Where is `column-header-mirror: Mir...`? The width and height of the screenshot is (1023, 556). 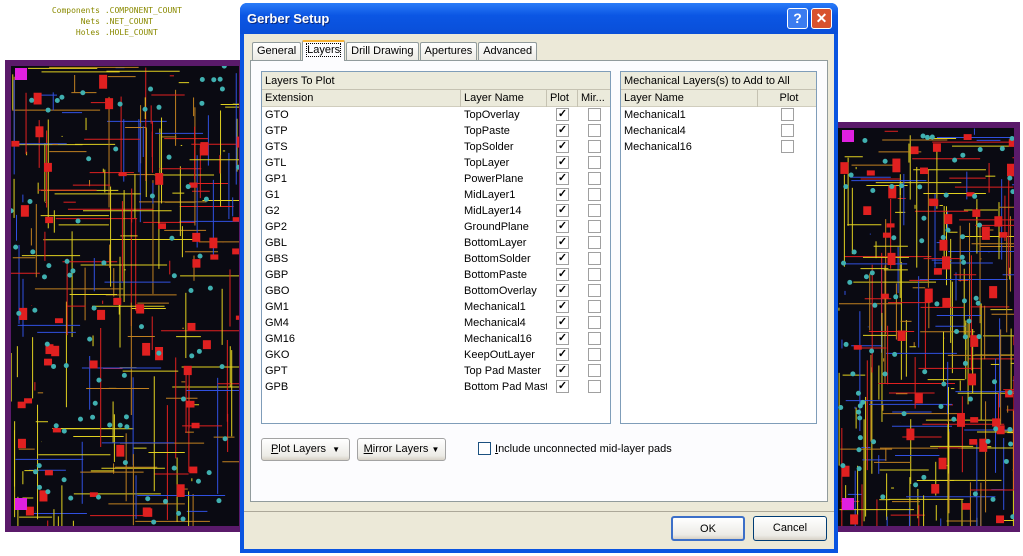
column-header-mirror: Mir... is located at coordinates (594, 98).